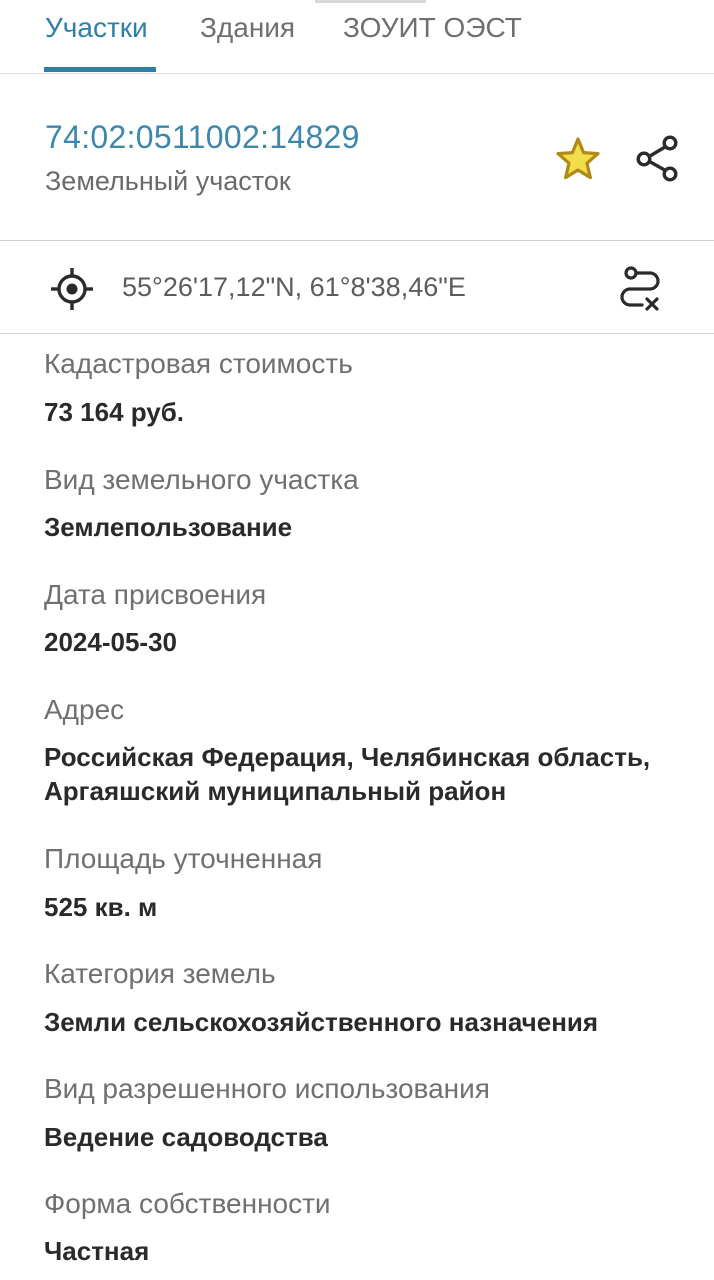 The height and width of the screenshot is (1280, 714). I want to click on ownership-form-value: Частная, so click(97, 1251).